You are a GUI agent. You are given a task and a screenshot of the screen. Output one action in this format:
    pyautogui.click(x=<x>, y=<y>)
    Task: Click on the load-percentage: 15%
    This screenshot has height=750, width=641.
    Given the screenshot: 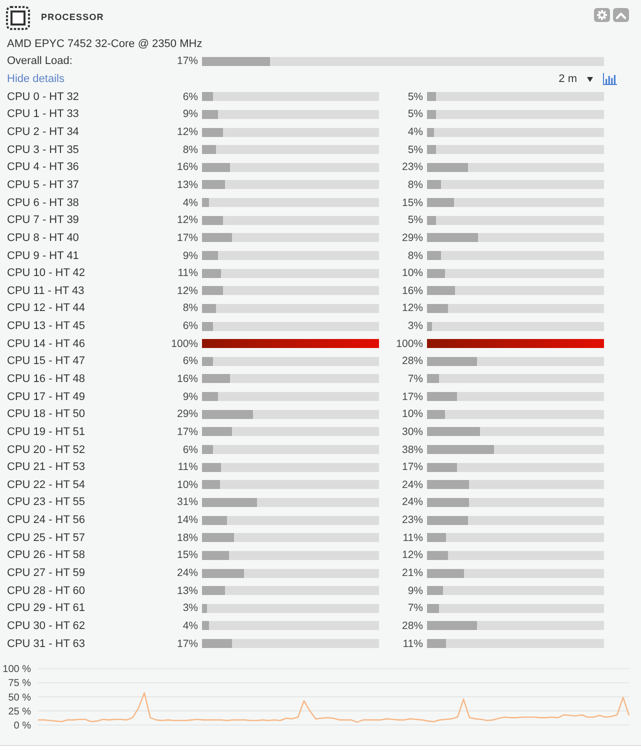 What is the action you would take?
    pyautogui.click(x=412, y=202)
    